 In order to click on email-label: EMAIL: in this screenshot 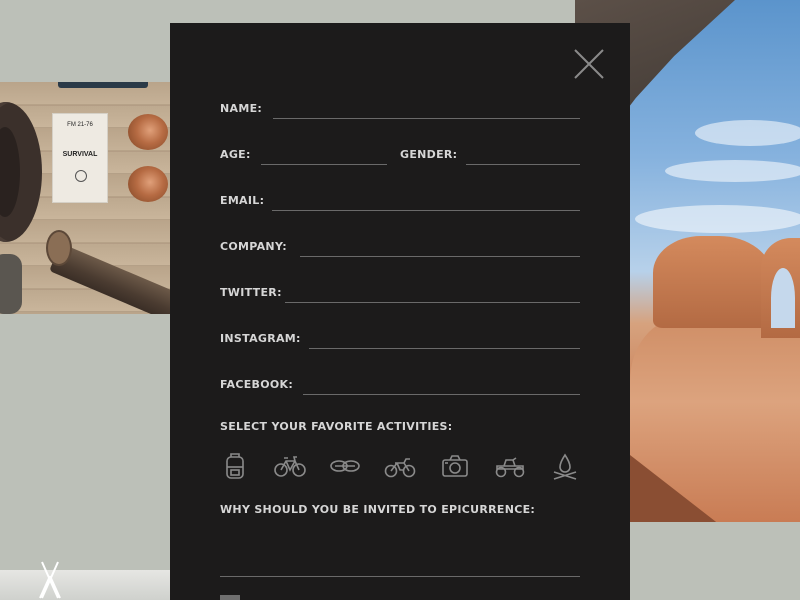, I will do `click(242, 200)`.